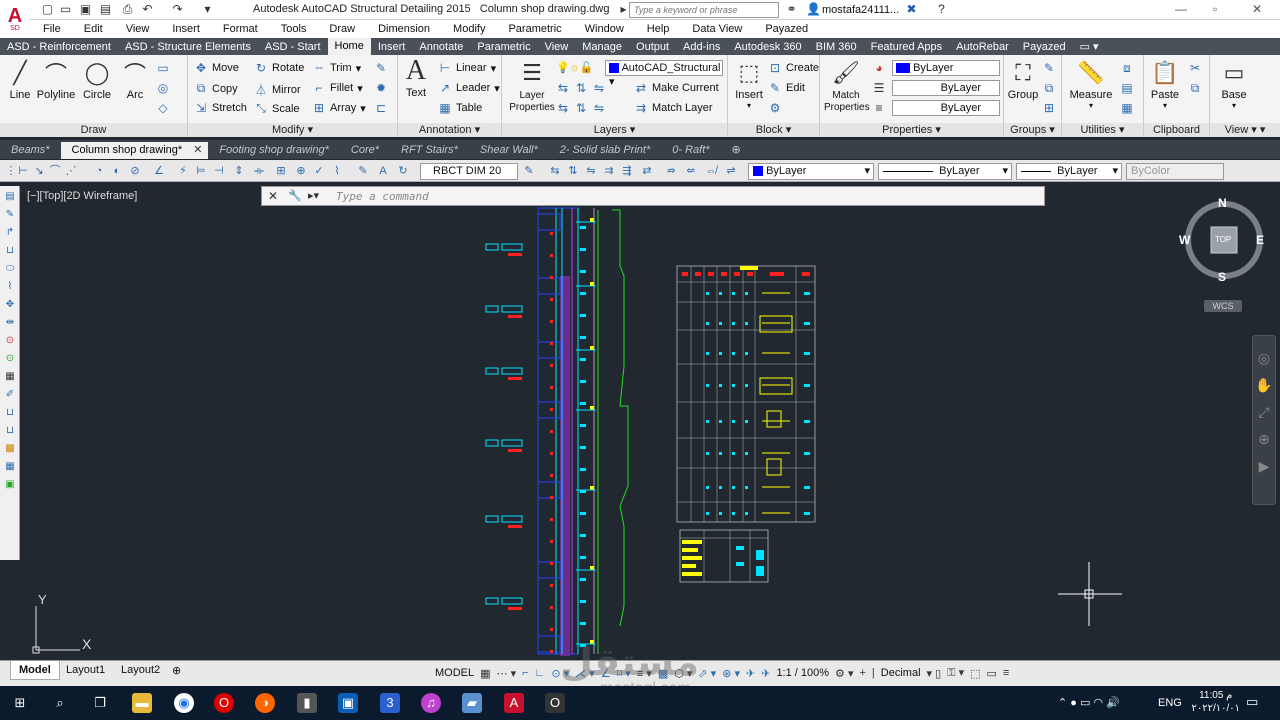  I want to click on undo-icon: ↶, so click(147, 9).